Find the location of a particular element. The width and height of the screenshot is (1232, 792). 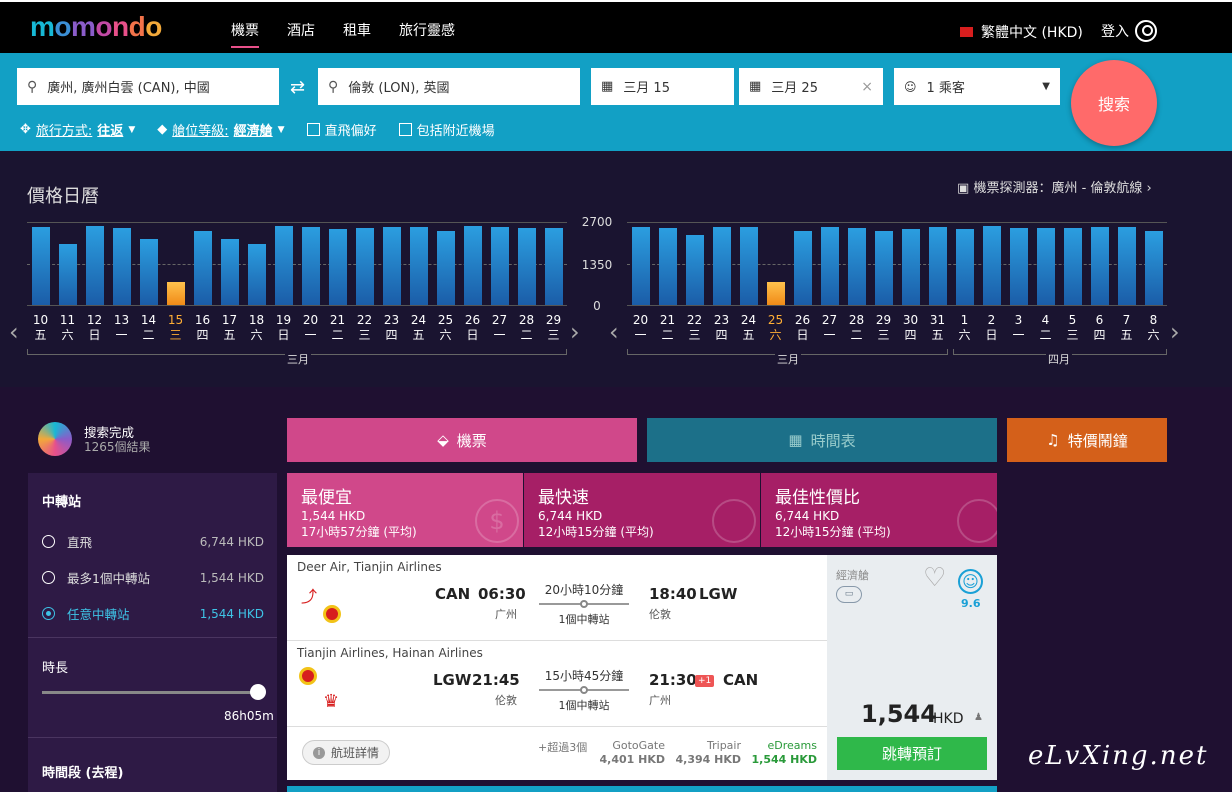

nav-cars: 租車 is located at coordinates (357, 34).